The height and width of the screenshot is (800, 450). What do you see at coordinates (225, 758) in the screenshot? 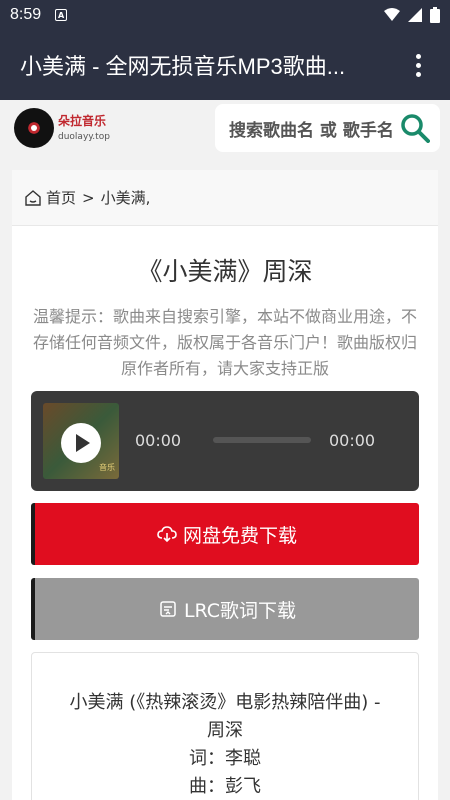
I see `lyrics-line: 词：李聪` at bounding box center [225, 758].